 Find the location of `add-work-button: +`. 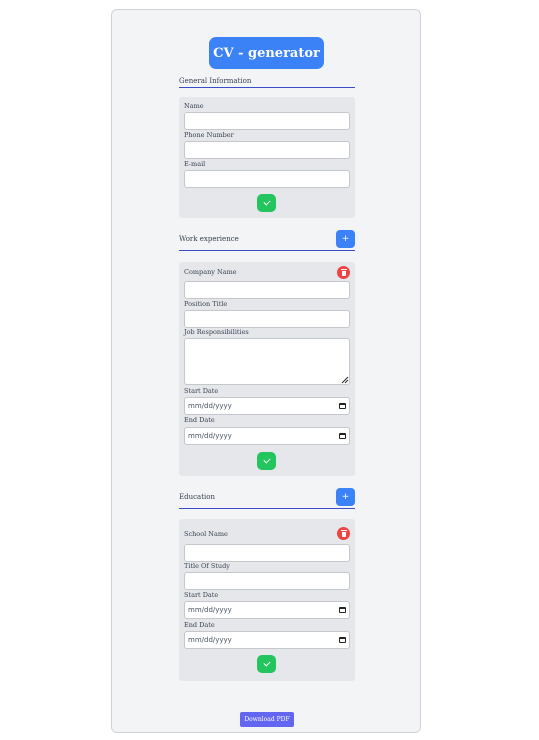

add-work-button: + is located at coordinates (345, 239).